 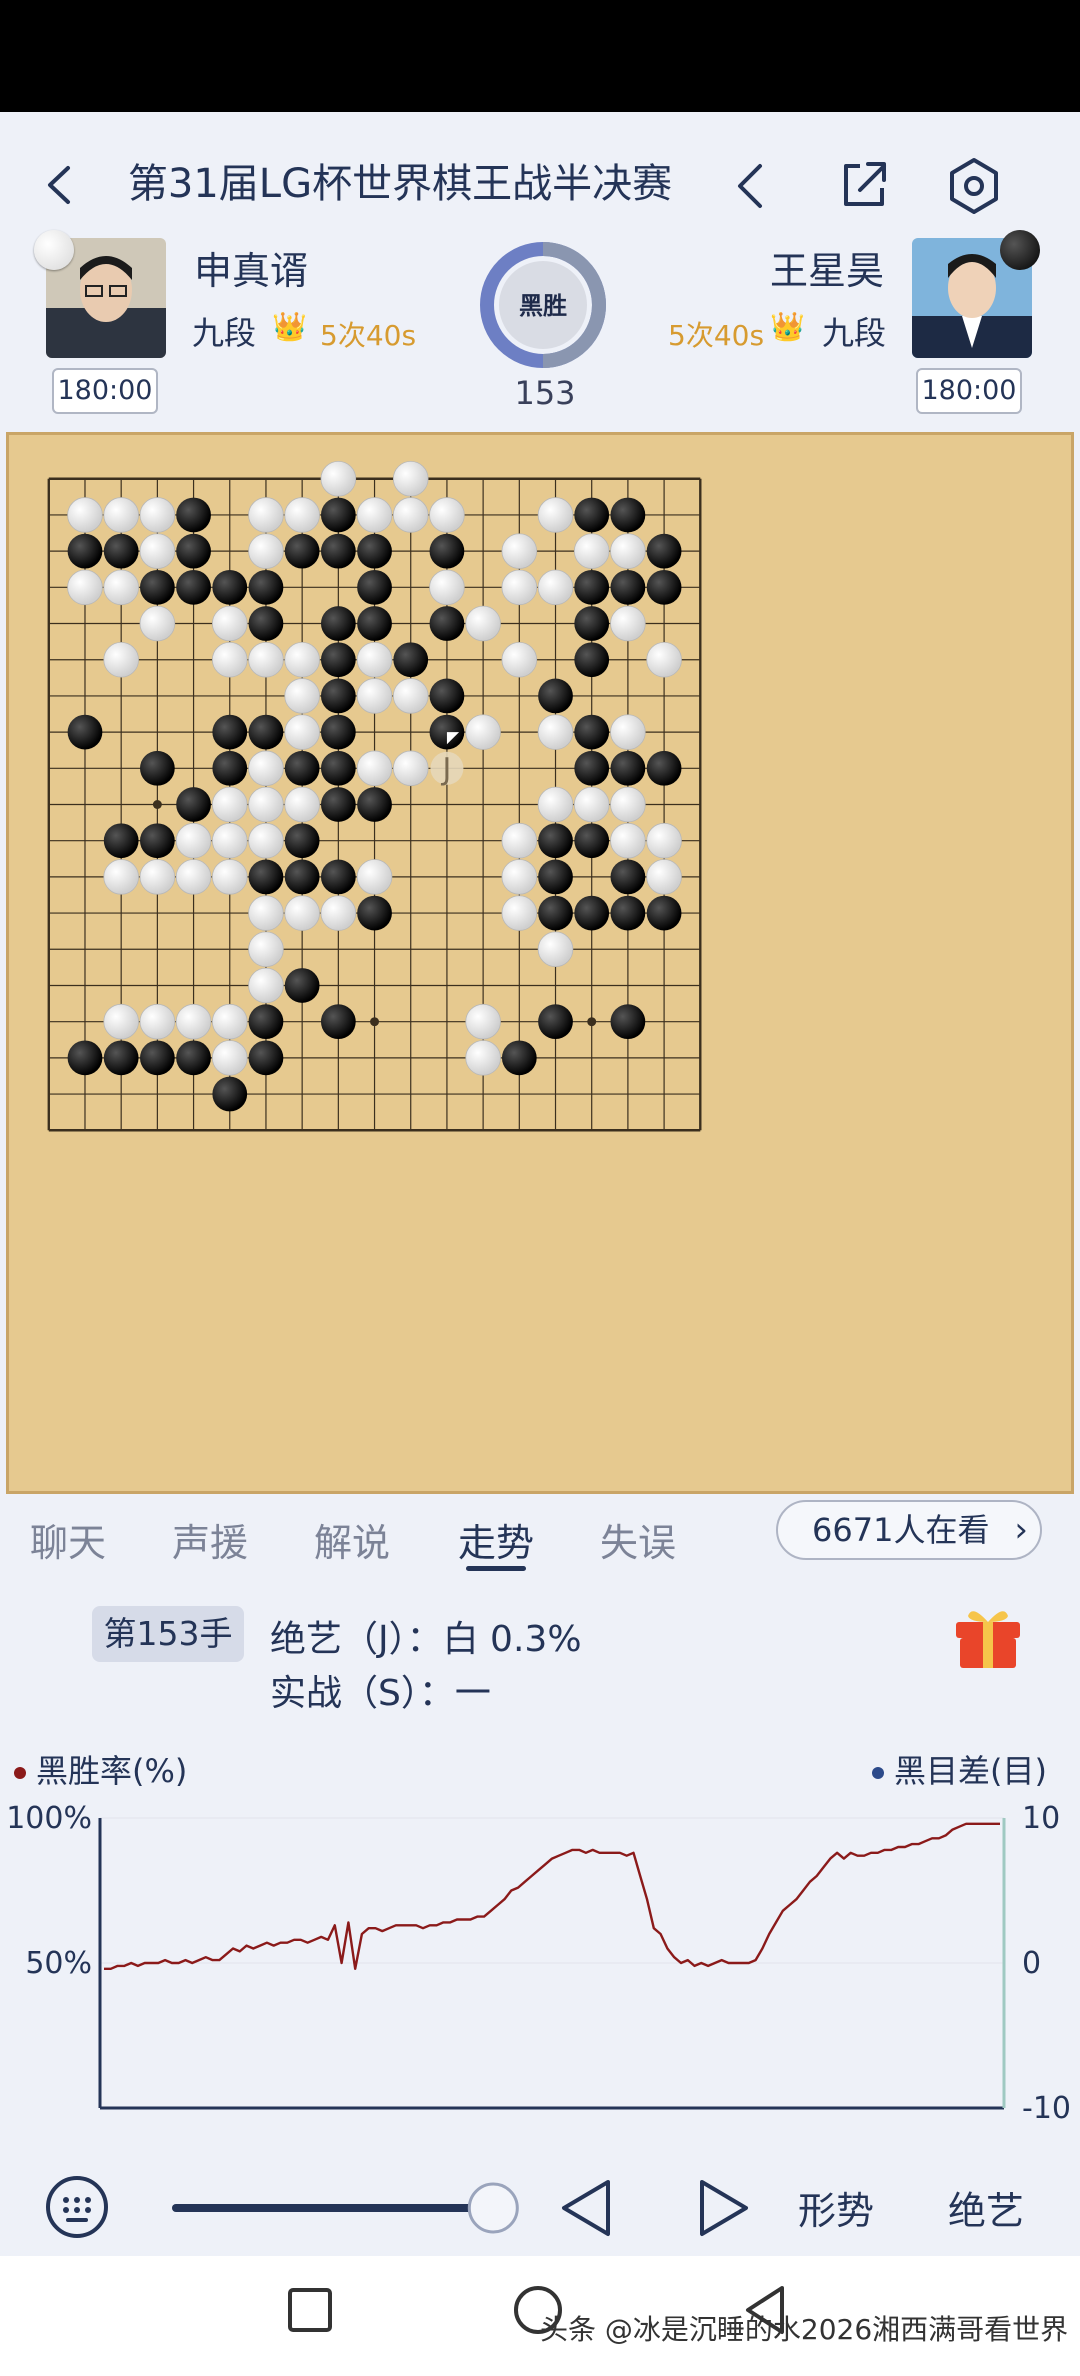 What do you see at coordinates (352, 1539) in the screenshot?
I see `tab-commentary: 解说` at bounding box center [352, 1539].